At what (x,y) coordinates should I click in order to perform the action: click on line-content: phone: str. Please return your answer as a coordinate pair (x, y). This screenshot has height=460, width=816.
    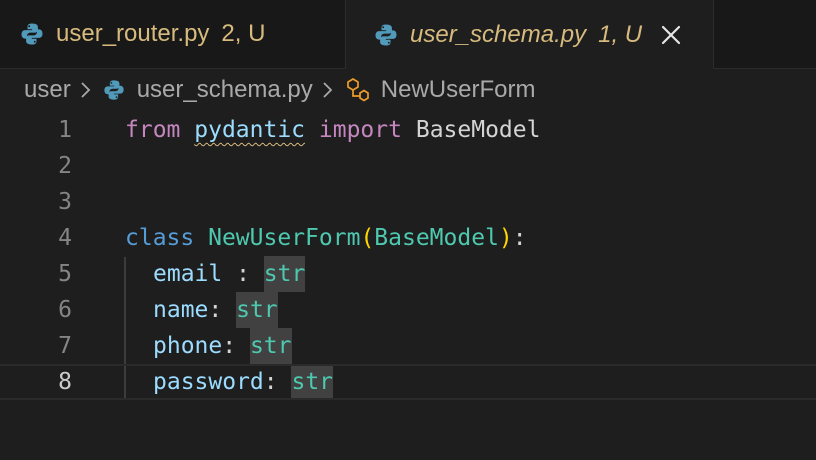
    Looking at the image, I should click on (222, 346).